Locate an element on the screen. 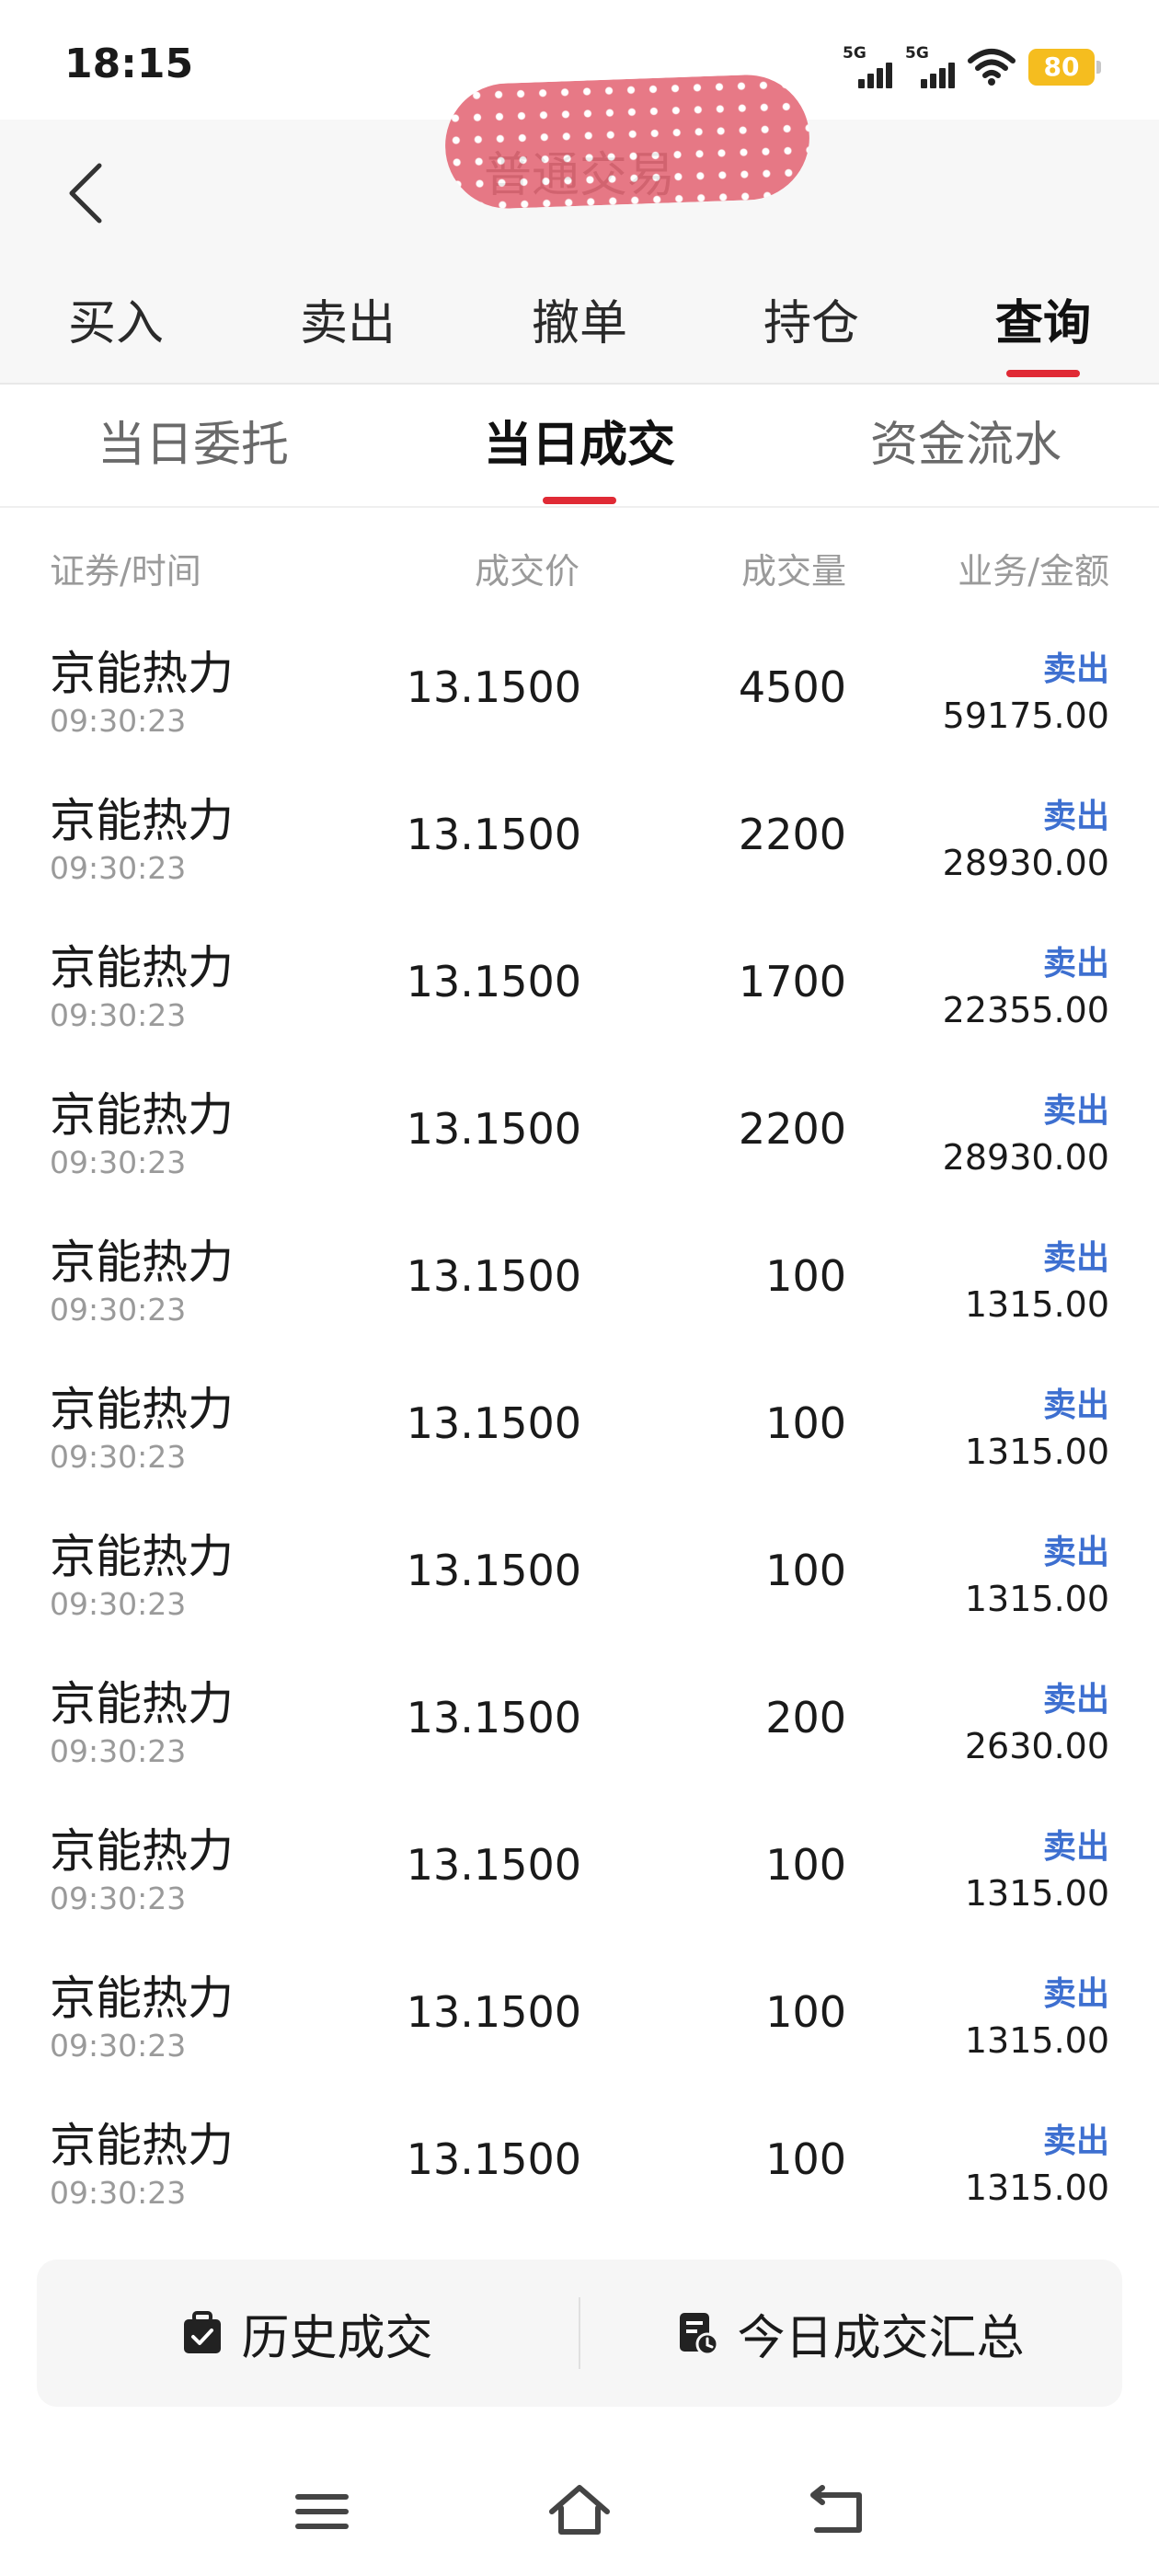 The image size is (1159, 2576). nav-menu-button is located at coordinates (322, 2511).